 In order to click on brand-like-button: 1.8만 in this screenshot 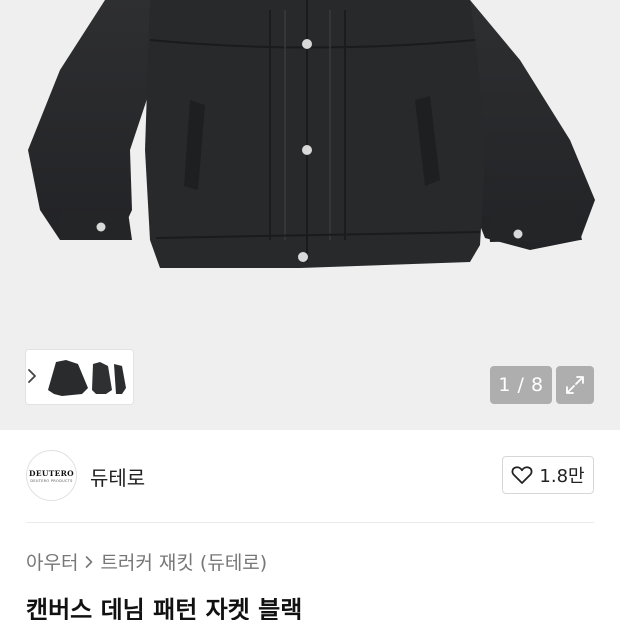, I will do `click(548, 475)`.